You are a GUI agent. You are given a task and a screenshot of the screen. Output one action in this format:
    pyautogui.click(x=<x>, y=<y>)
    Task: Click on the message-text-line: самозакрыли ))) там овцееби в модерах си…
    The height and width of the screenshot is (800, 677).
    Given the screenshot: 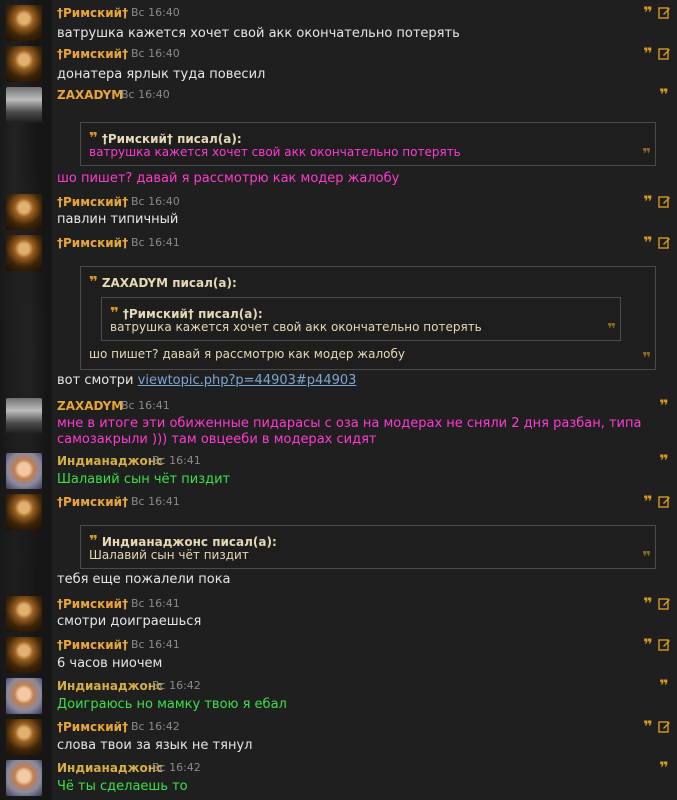 What is the action you would take?
    pyautogui.click(x=217, y=439)
    